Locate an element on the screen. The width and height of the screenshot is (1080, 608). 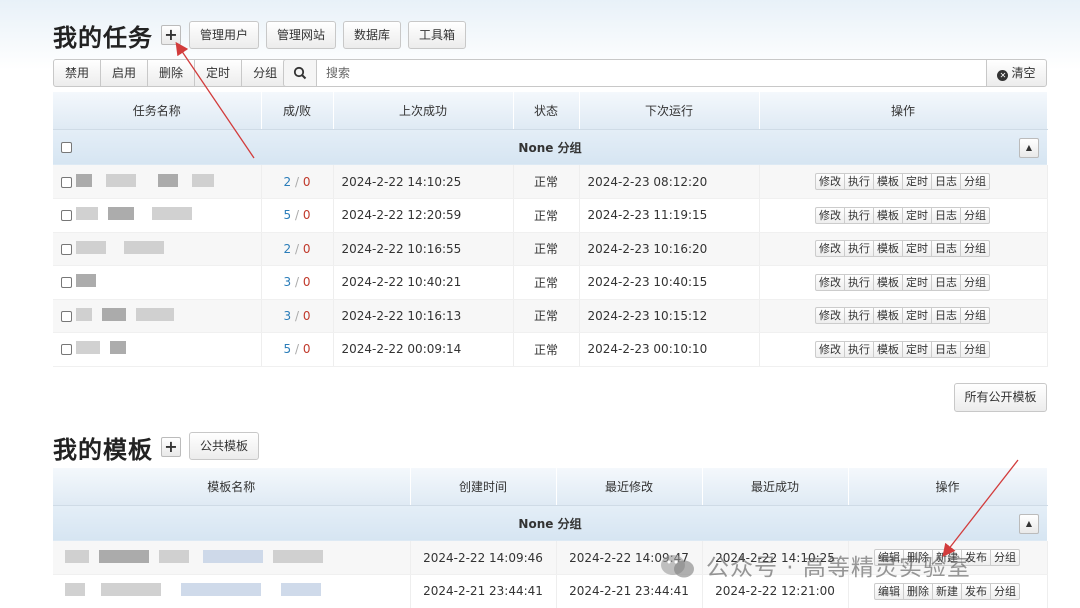
arrow-to-add-task is located at coordinates (215, 100).